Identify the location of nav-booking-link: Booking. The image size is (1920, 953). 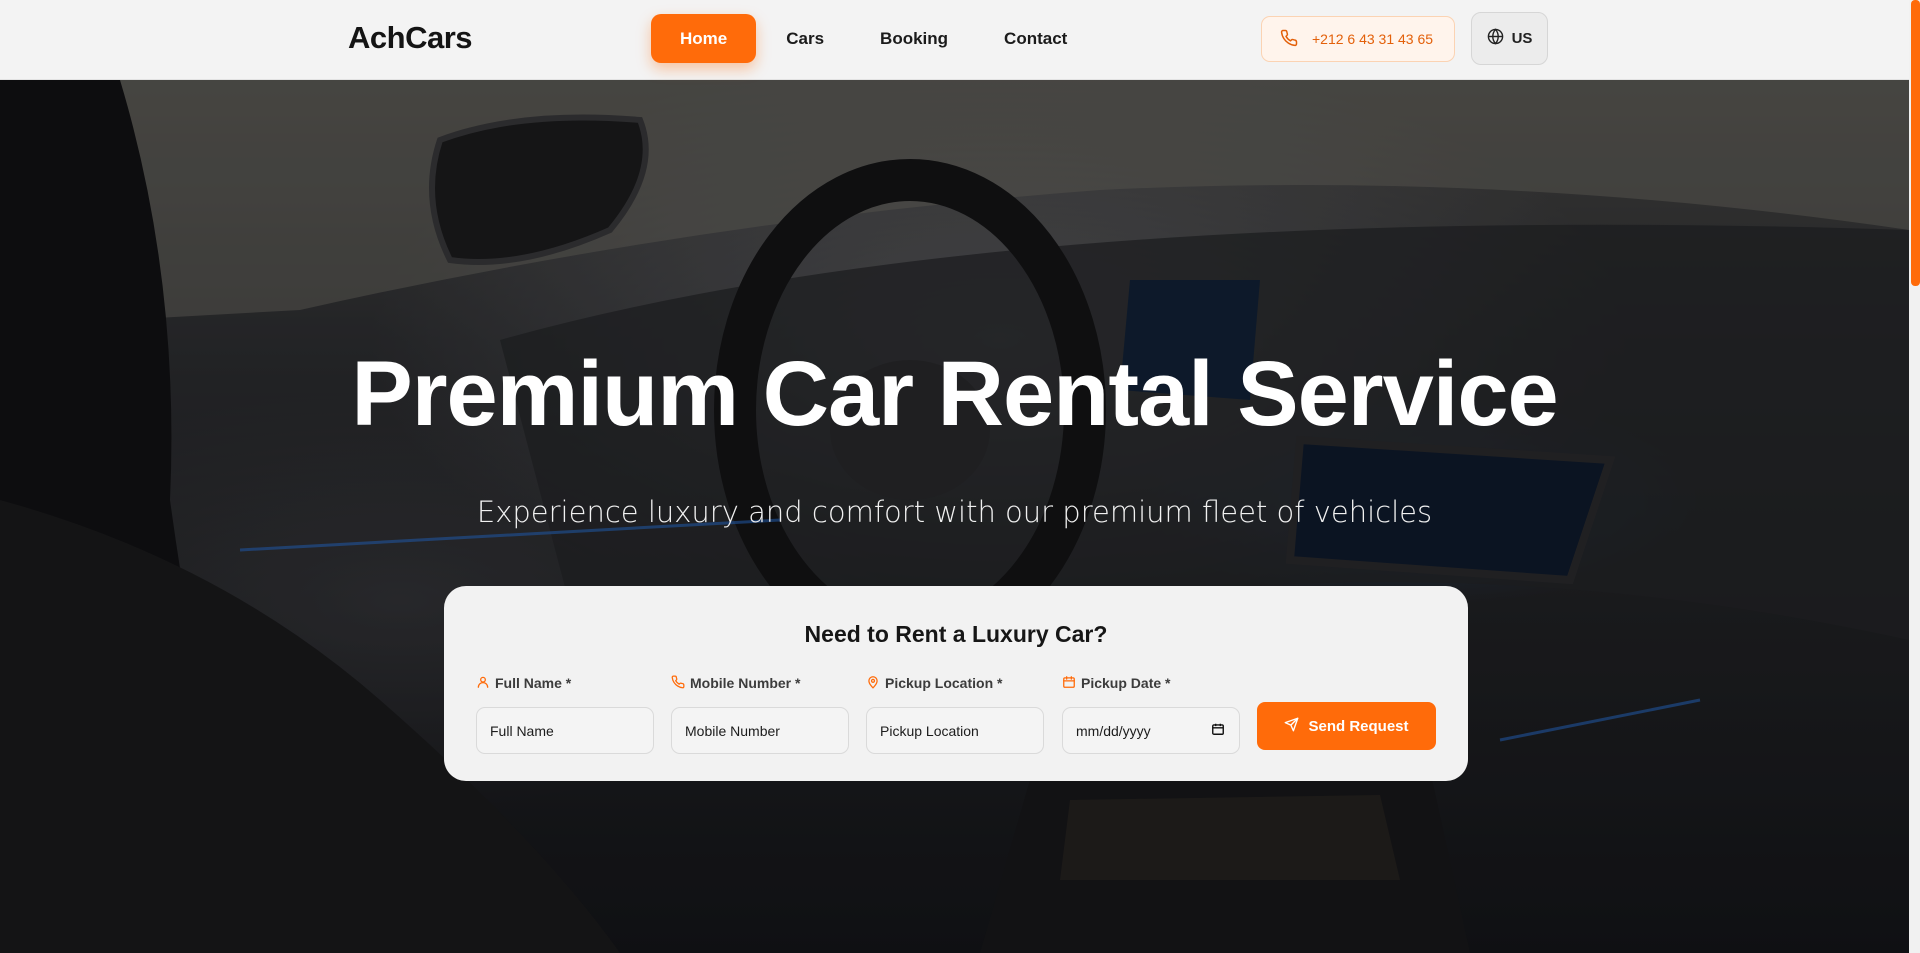
(914, 38).